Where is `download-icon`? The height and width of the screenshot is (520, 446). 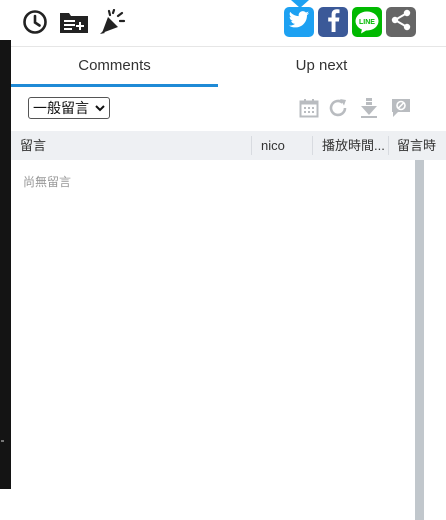 download-icon is located at coordinates (369, 108).